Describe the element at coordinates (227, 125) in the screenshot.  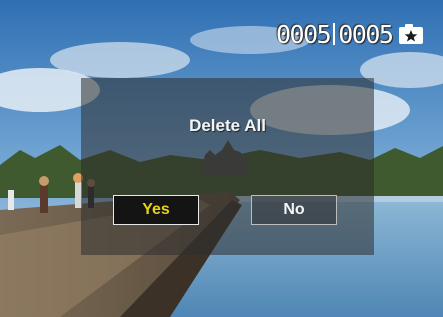
I see `dialog-title: Delete All` at that location.